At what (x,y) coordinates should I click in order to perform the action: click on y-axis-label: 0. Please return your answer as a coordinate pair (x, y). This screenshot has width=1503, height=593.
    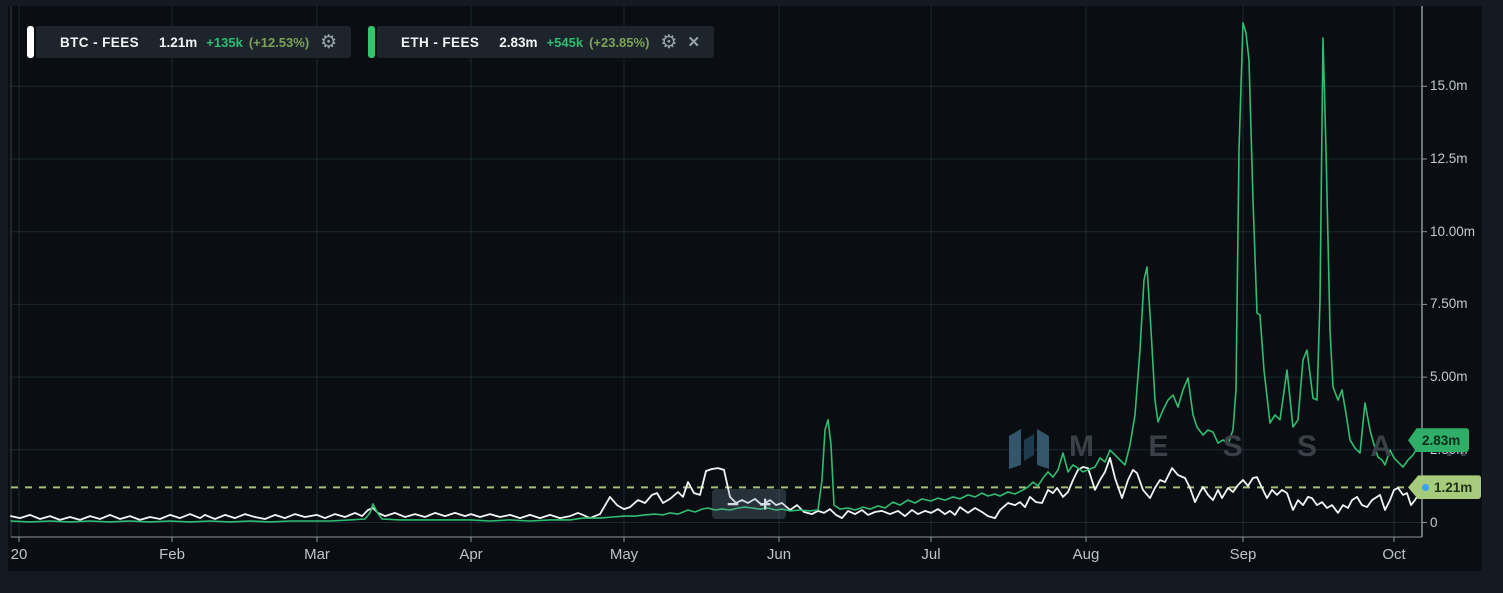
    Looking at the image, I should click on (1434, 522).